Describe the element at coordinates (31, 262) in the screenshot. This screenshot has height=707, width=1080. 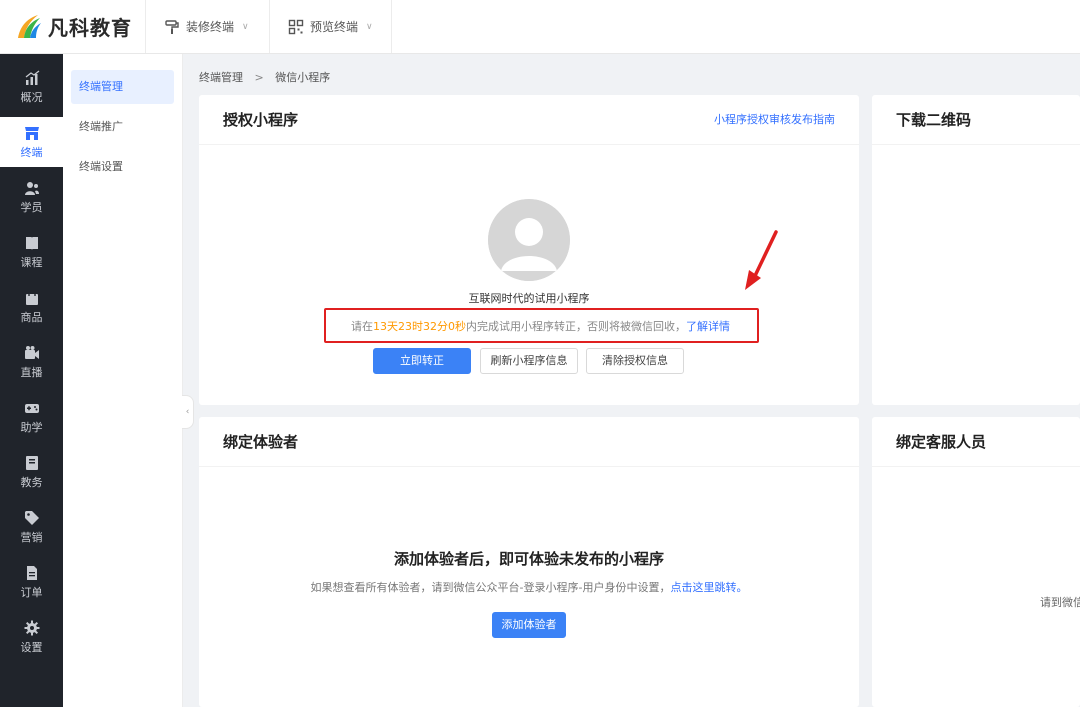
I see `sidebar-item-label: 课程` at that location.